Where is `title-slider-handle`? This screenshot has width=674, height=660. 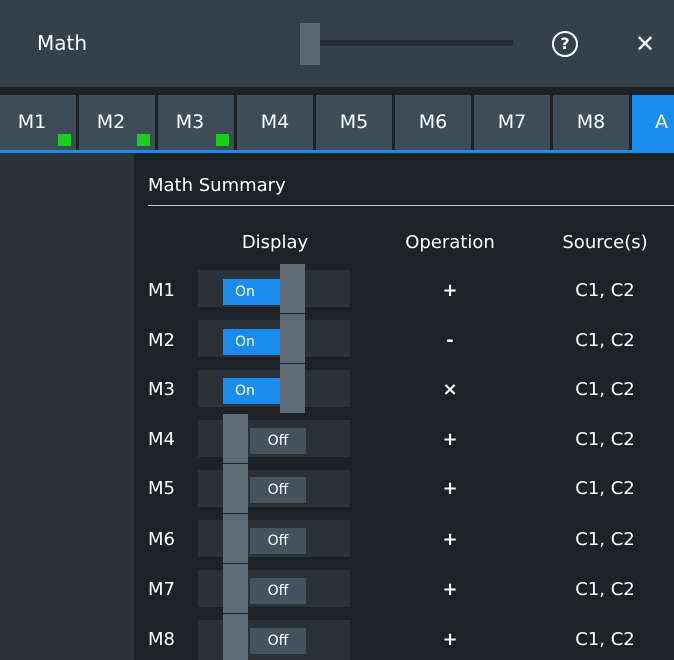
title-slider-handle is located at coordinates (310, 44).